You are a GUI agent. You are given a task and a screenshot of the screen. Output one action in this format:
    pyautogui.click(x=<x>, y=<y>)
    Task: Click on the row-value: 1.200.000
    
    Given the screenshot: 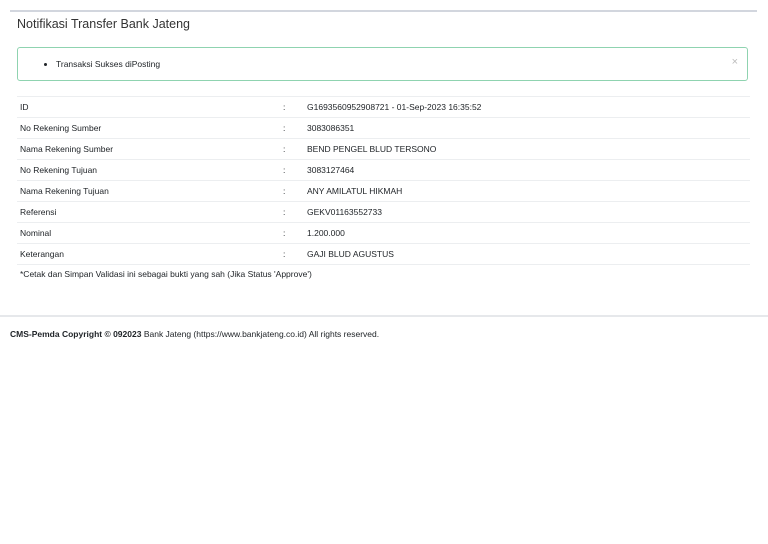 What is the action you would take?
    pyautogui.click(x=527, y=233)
    